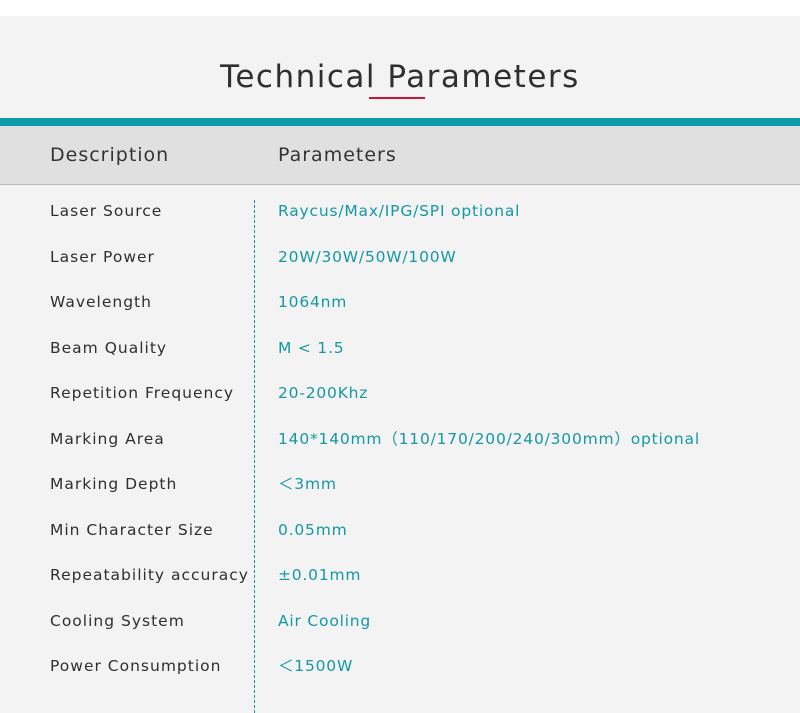  What do you see at coordinates (132, 529) in the screenshot?
I see `row-description: Min Character Size` at bounding box center [132, 529].